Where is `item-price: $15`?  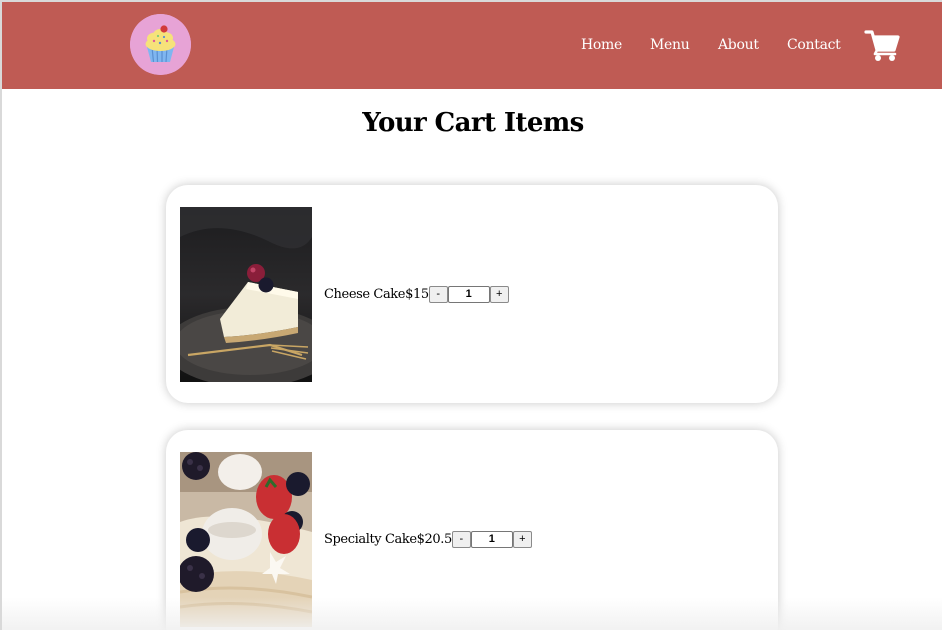 item-price: $15 is located at coordinates (417, 294).